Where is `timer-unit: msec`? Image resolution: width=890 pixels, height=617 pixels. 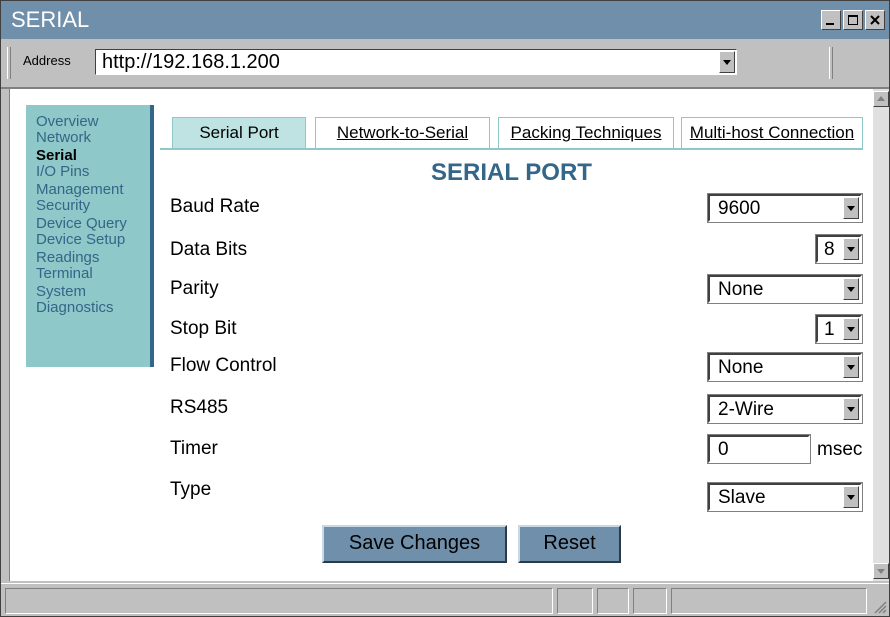
timer-unit: msec is located at coordinates (840, 449).